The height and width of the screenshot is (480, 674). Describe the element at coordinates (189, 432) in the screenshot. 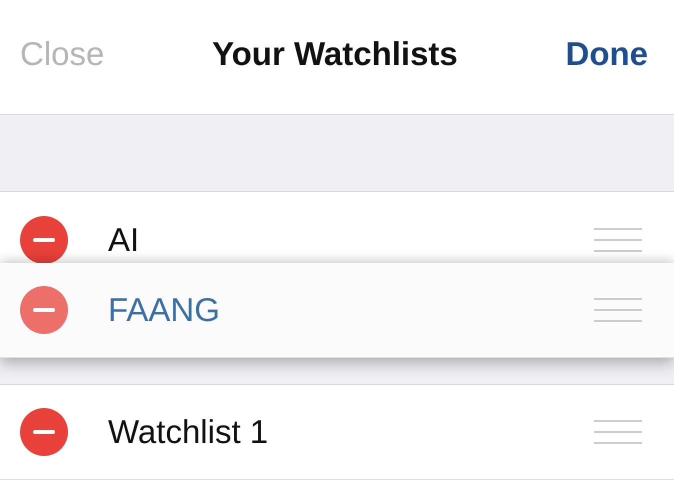

I see `watchlist-name: Watchlist 1` at that location.